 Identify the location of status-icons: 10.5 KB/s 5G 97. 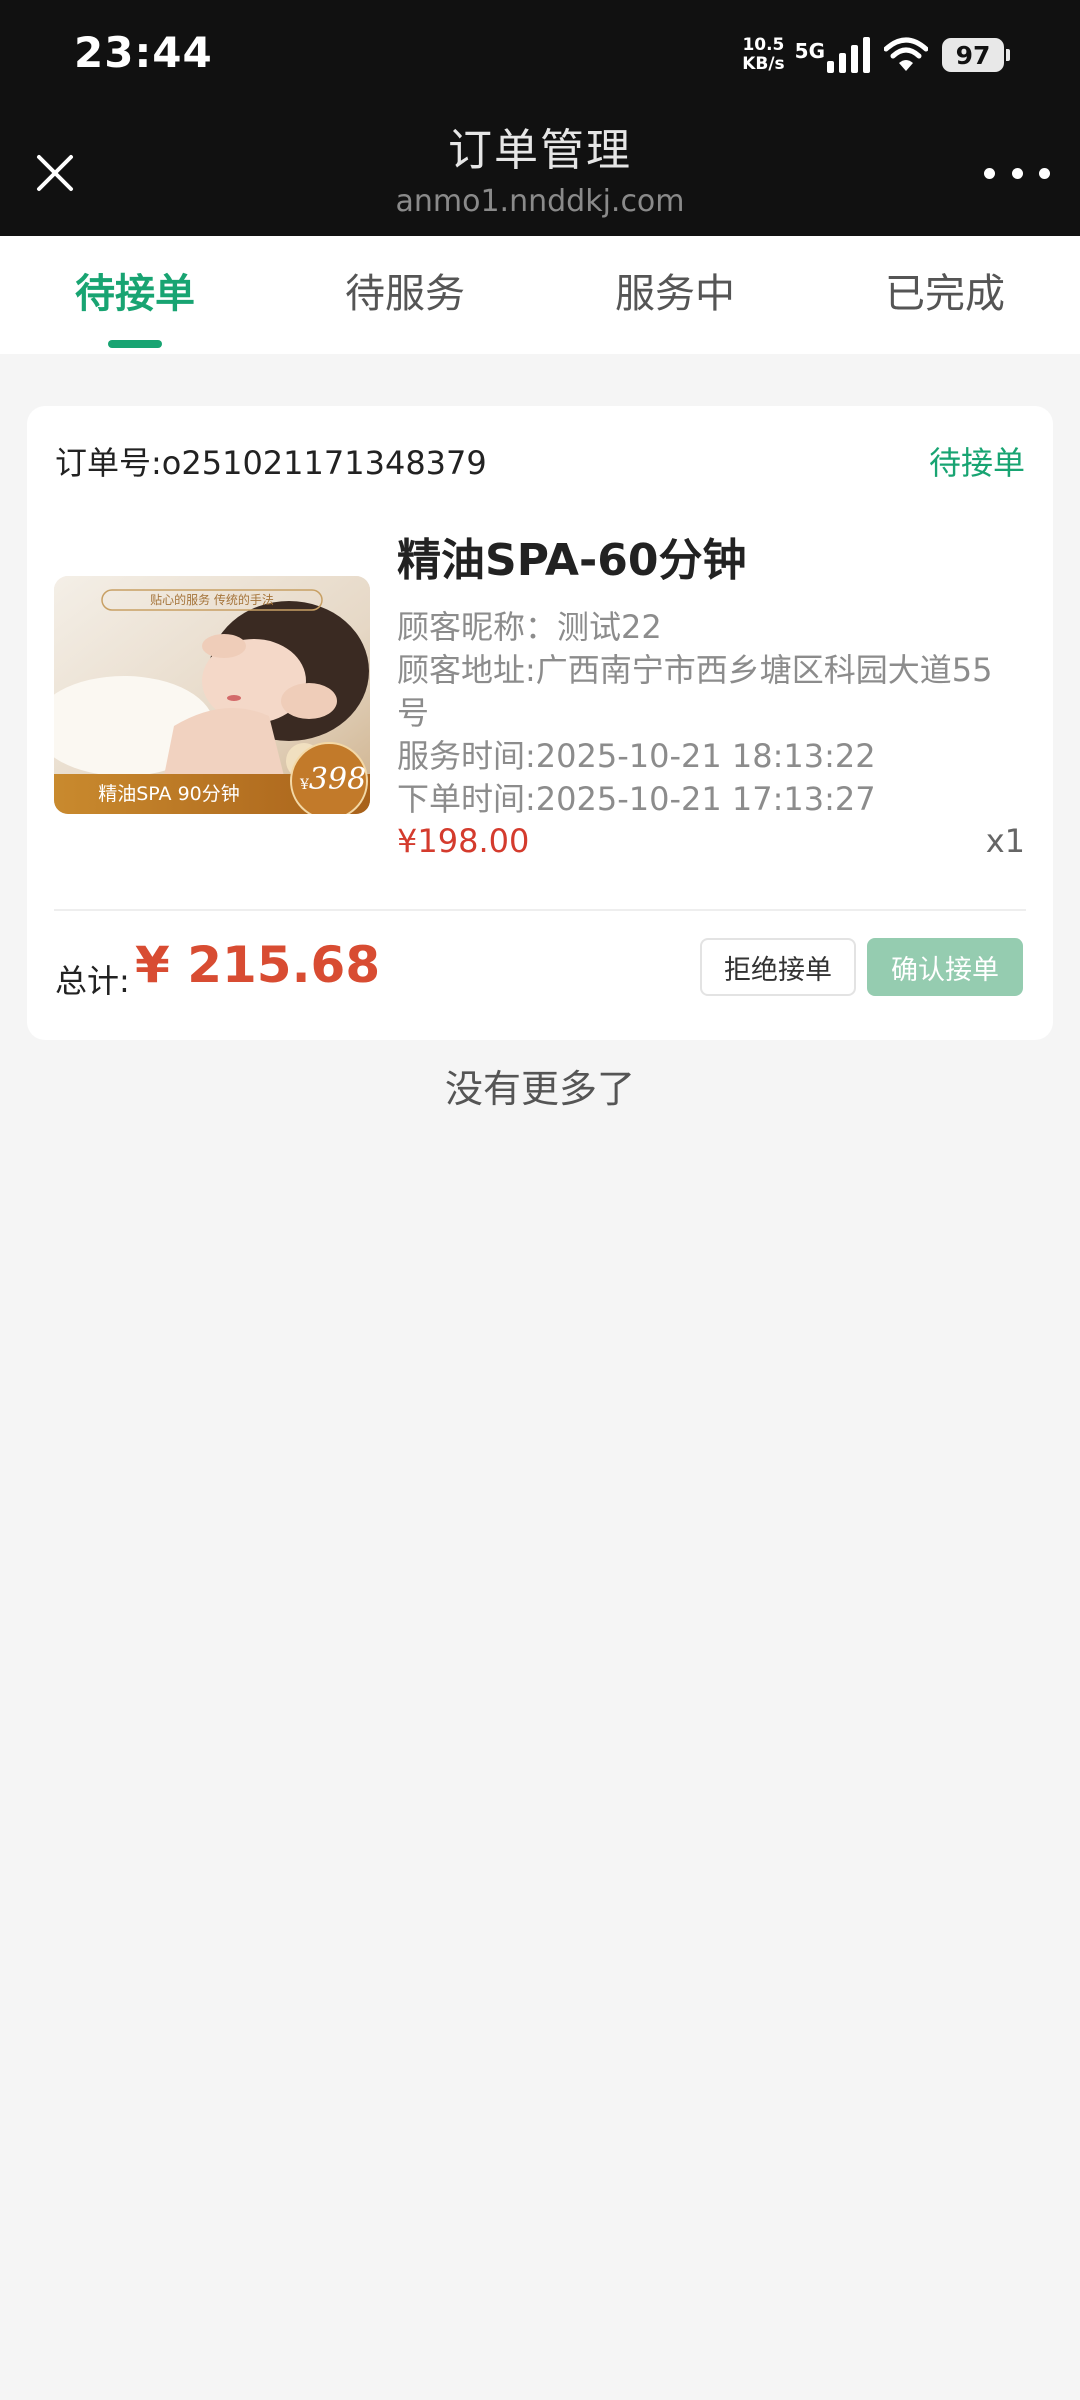
(876, 55).